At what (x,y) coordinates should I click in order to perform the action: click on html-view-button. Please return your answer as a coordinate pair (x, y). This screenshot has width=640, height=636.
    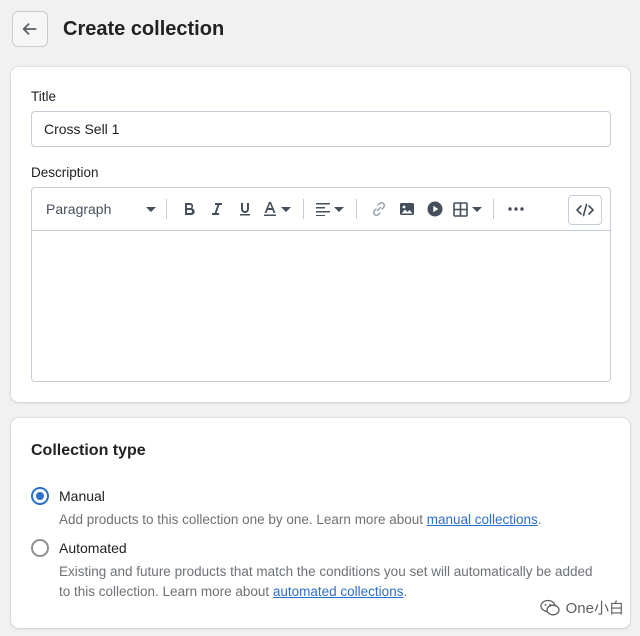
    Looking at the image, I should click on (585, 210).